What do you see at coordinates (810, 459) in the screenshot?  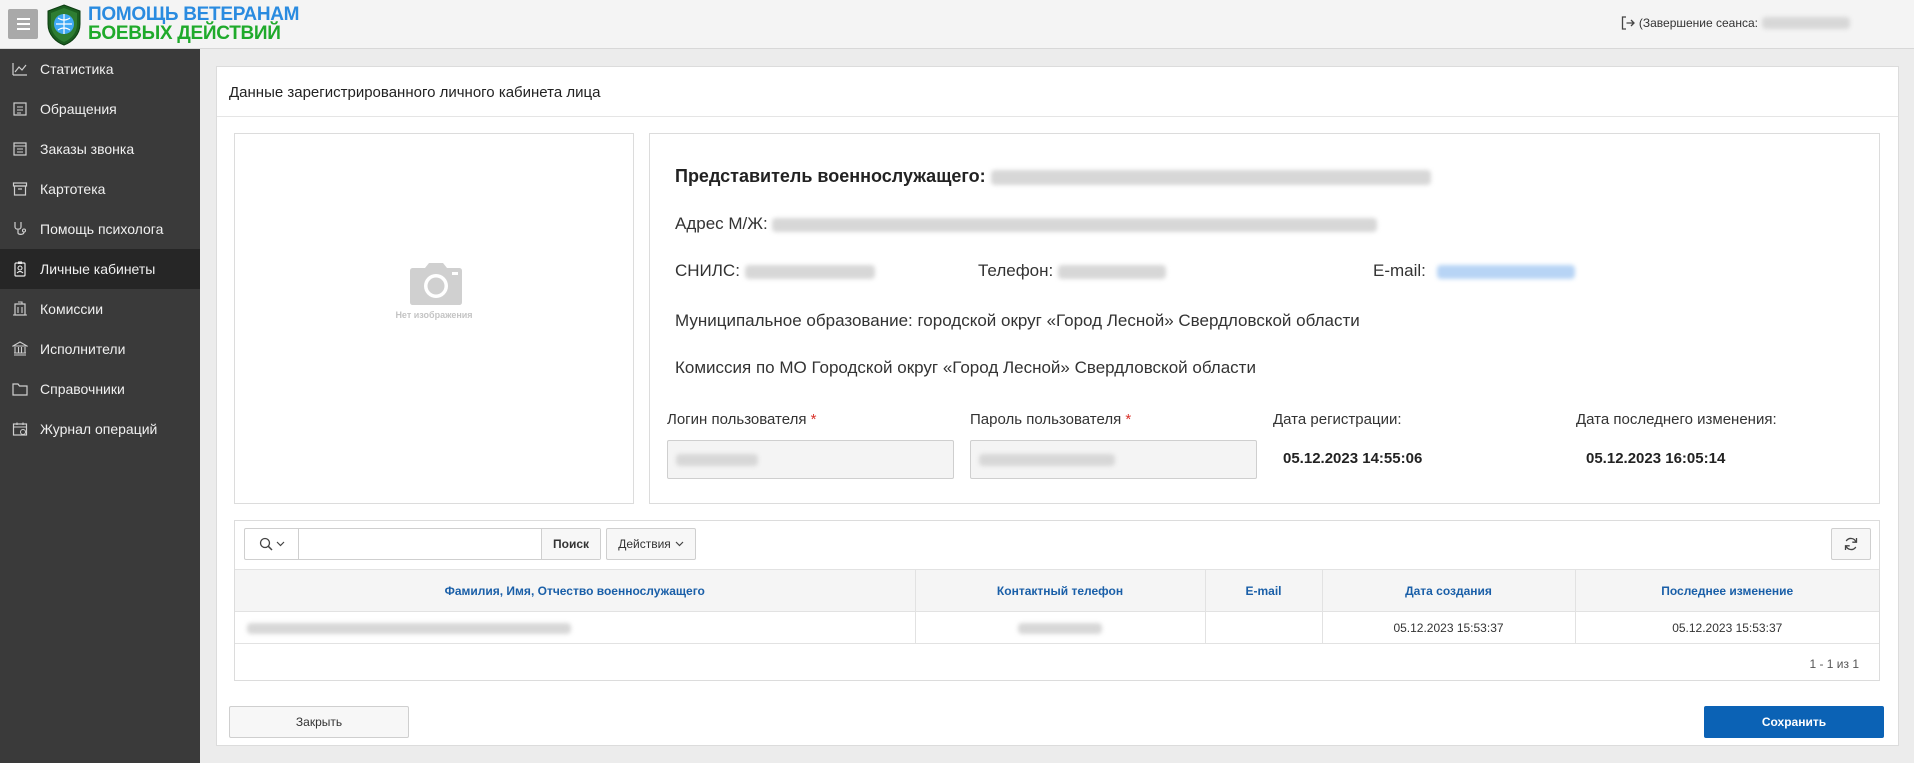 I see `login-input` at bounding box center [810, 459].